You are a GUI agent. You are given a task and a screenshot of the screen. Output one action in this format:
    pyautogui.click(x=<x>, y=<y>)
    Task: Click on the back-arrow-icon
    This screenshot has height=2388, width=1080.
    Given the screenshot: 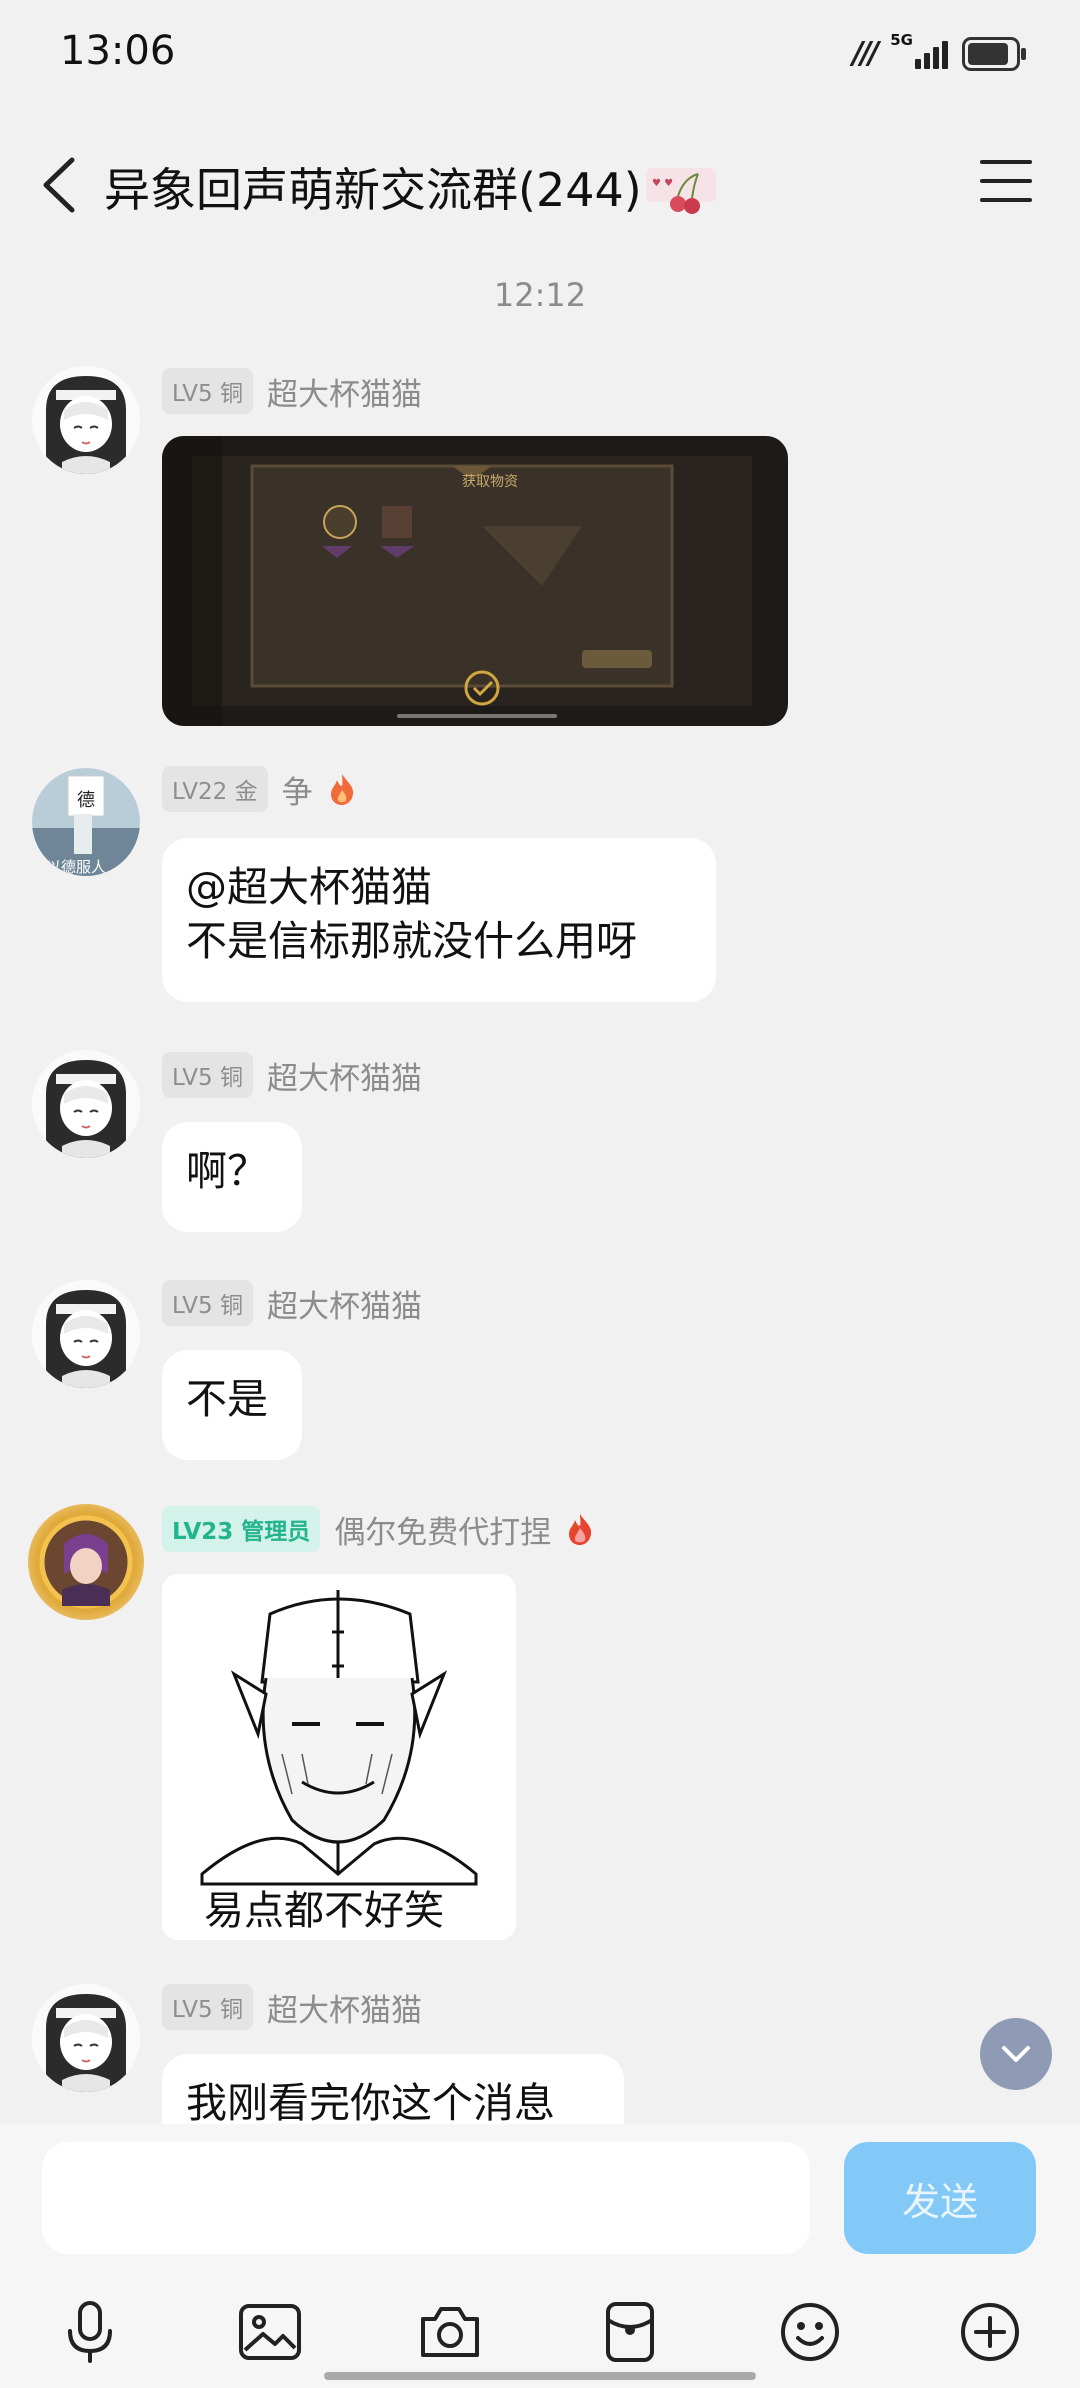 What is the action you would take?
    pyautogui.click(x=62, y=185)
    